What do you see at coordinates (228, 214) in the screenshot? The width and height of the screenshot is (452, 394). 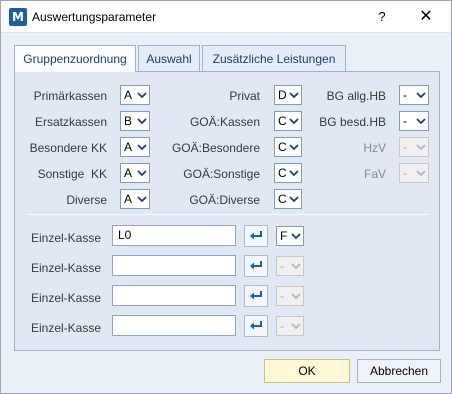 I see `separator` at bounding box center [228, 214].